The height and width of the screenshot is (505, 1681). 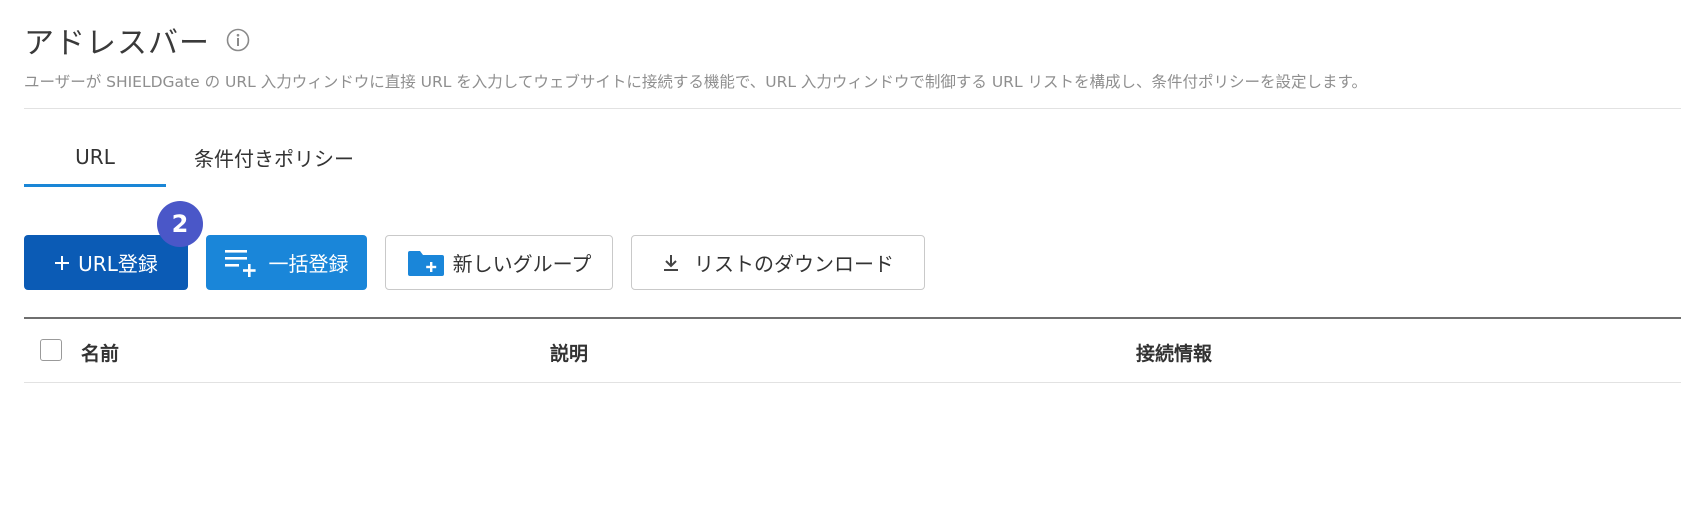 I want to click on tab-url: URL, so click(x=95, y=158).